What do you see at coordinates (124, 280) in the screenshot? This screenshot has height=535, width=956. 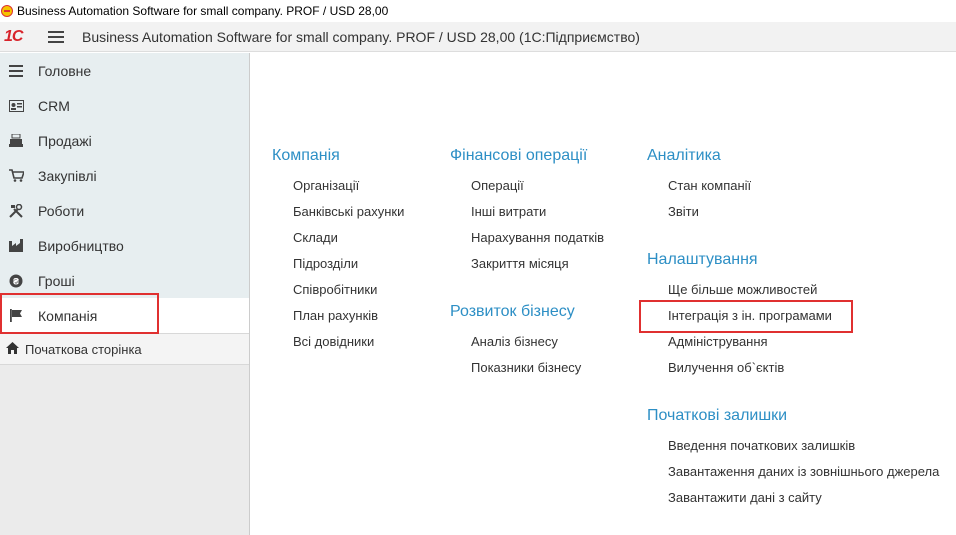 I see `section-money: ₴ Гроші` at bounding box center [124, 280].